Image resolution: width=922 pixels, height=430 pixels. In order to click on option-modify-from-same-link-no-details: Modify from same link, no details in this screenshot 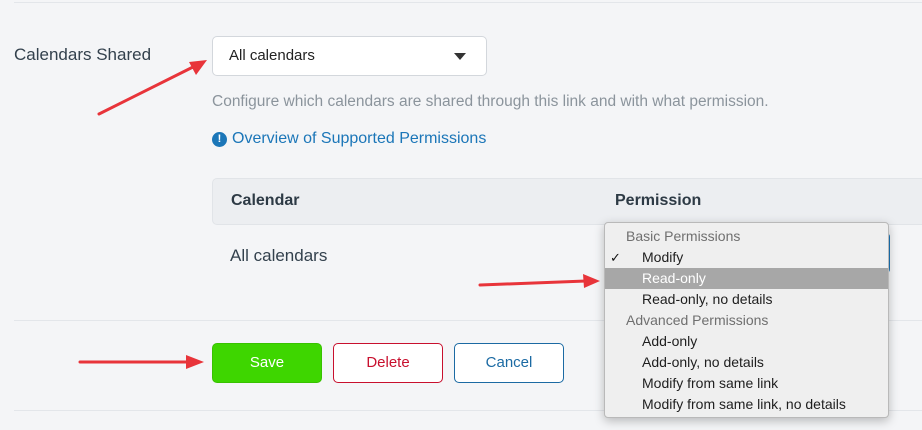, I will do `click(746, 404)`.